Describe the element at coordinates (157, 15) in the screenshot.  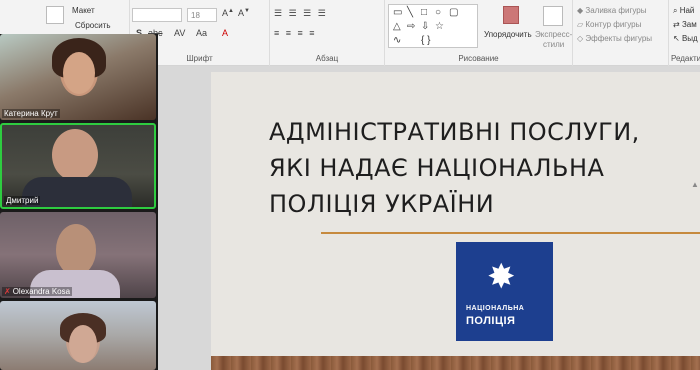
I see `font-name-input` at that location.